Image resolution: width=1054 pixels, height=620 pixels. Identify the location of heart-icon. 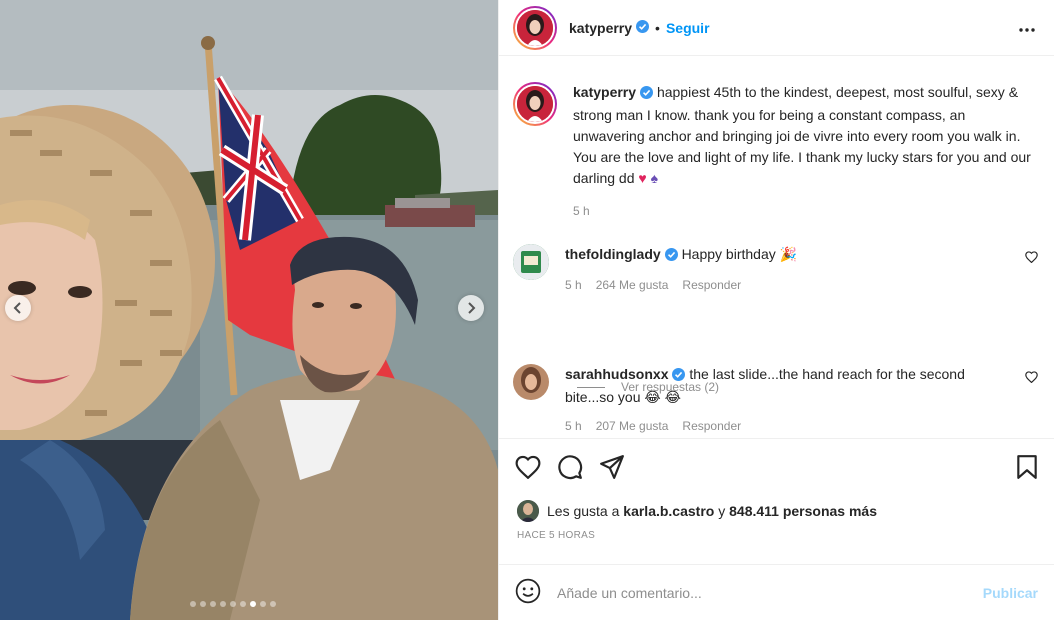
(528, 468).